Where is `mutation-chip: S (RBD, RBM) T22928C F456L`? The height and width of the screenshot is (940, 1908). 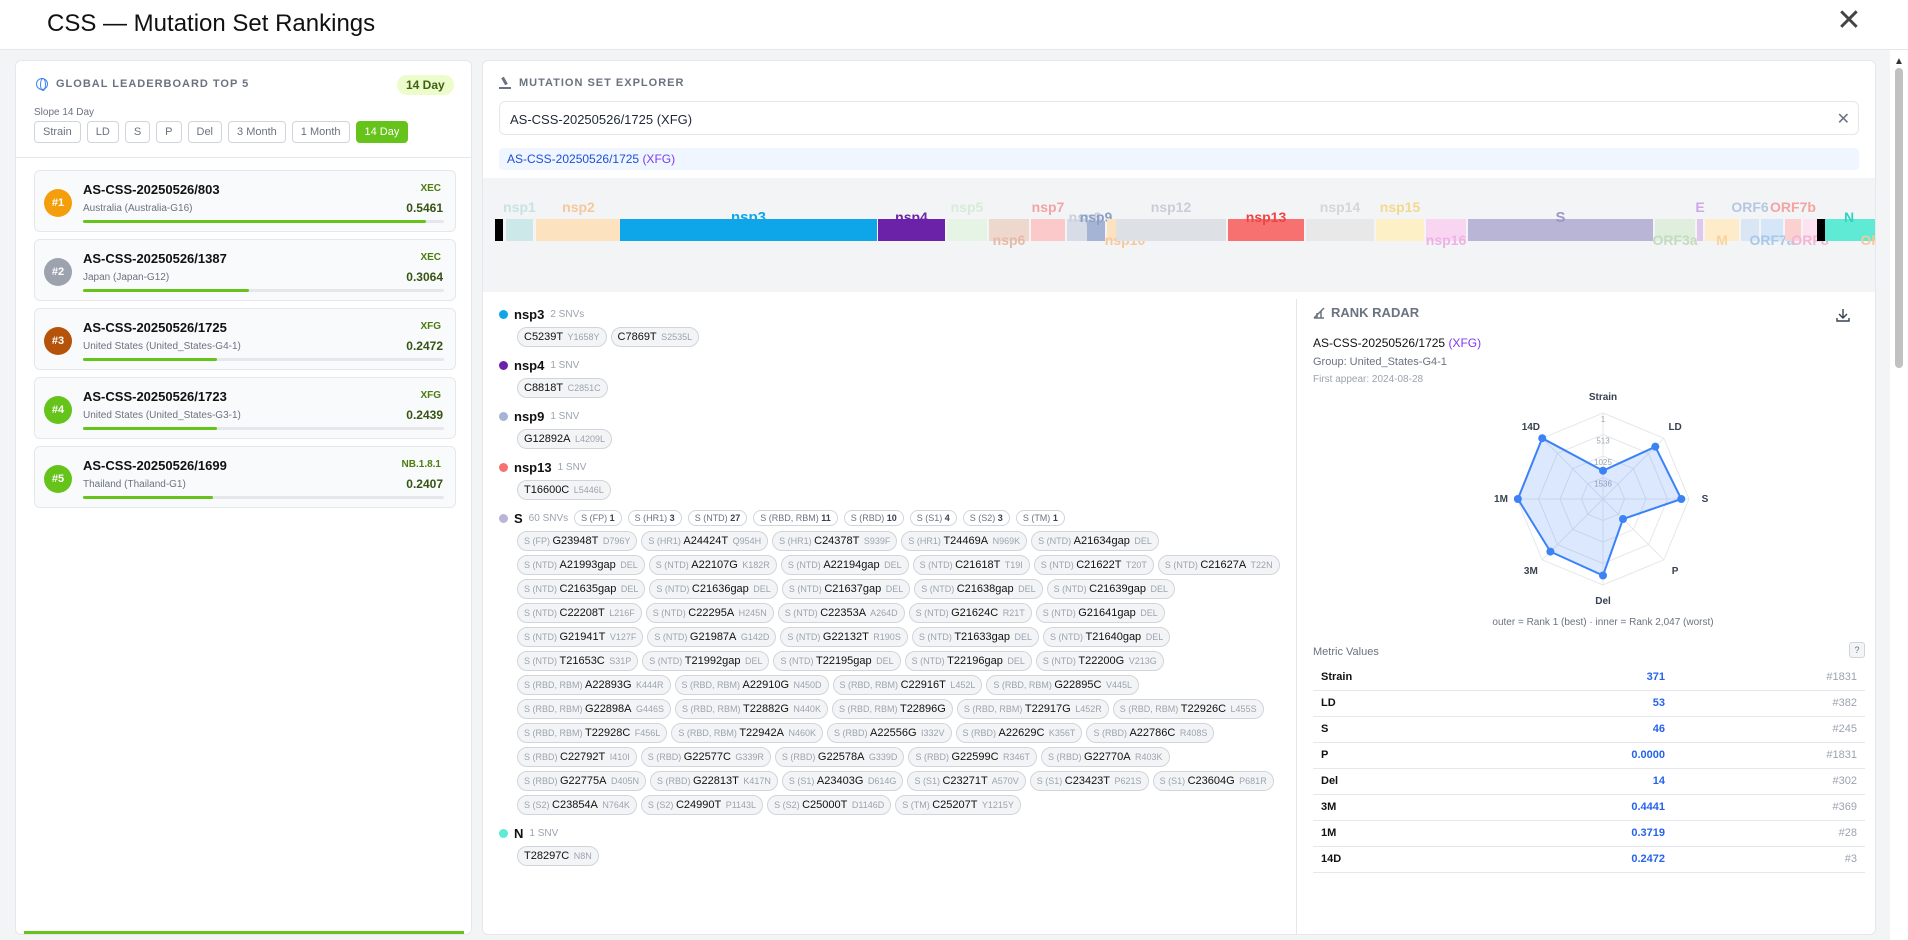
mutation-chip: S (RBD, RBM) T22928C F456L is located at coordinates (592, 733).